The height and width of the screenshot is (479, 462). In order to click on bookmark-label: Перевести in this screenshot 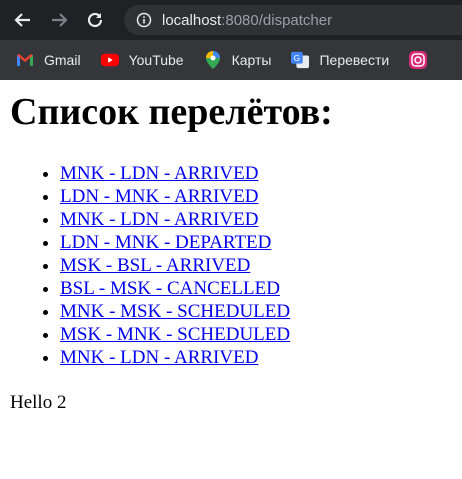, I will do `click(354, 60)`.